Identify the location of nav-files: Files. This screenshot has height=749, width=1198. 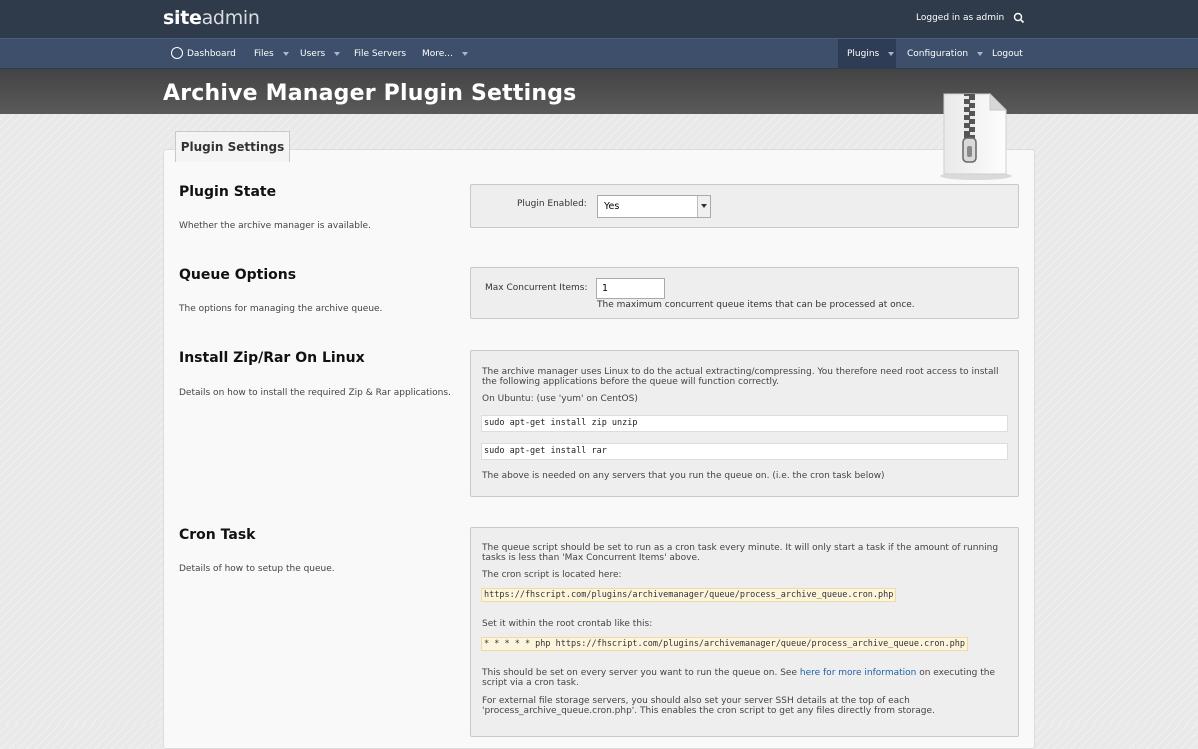
(271, 54).